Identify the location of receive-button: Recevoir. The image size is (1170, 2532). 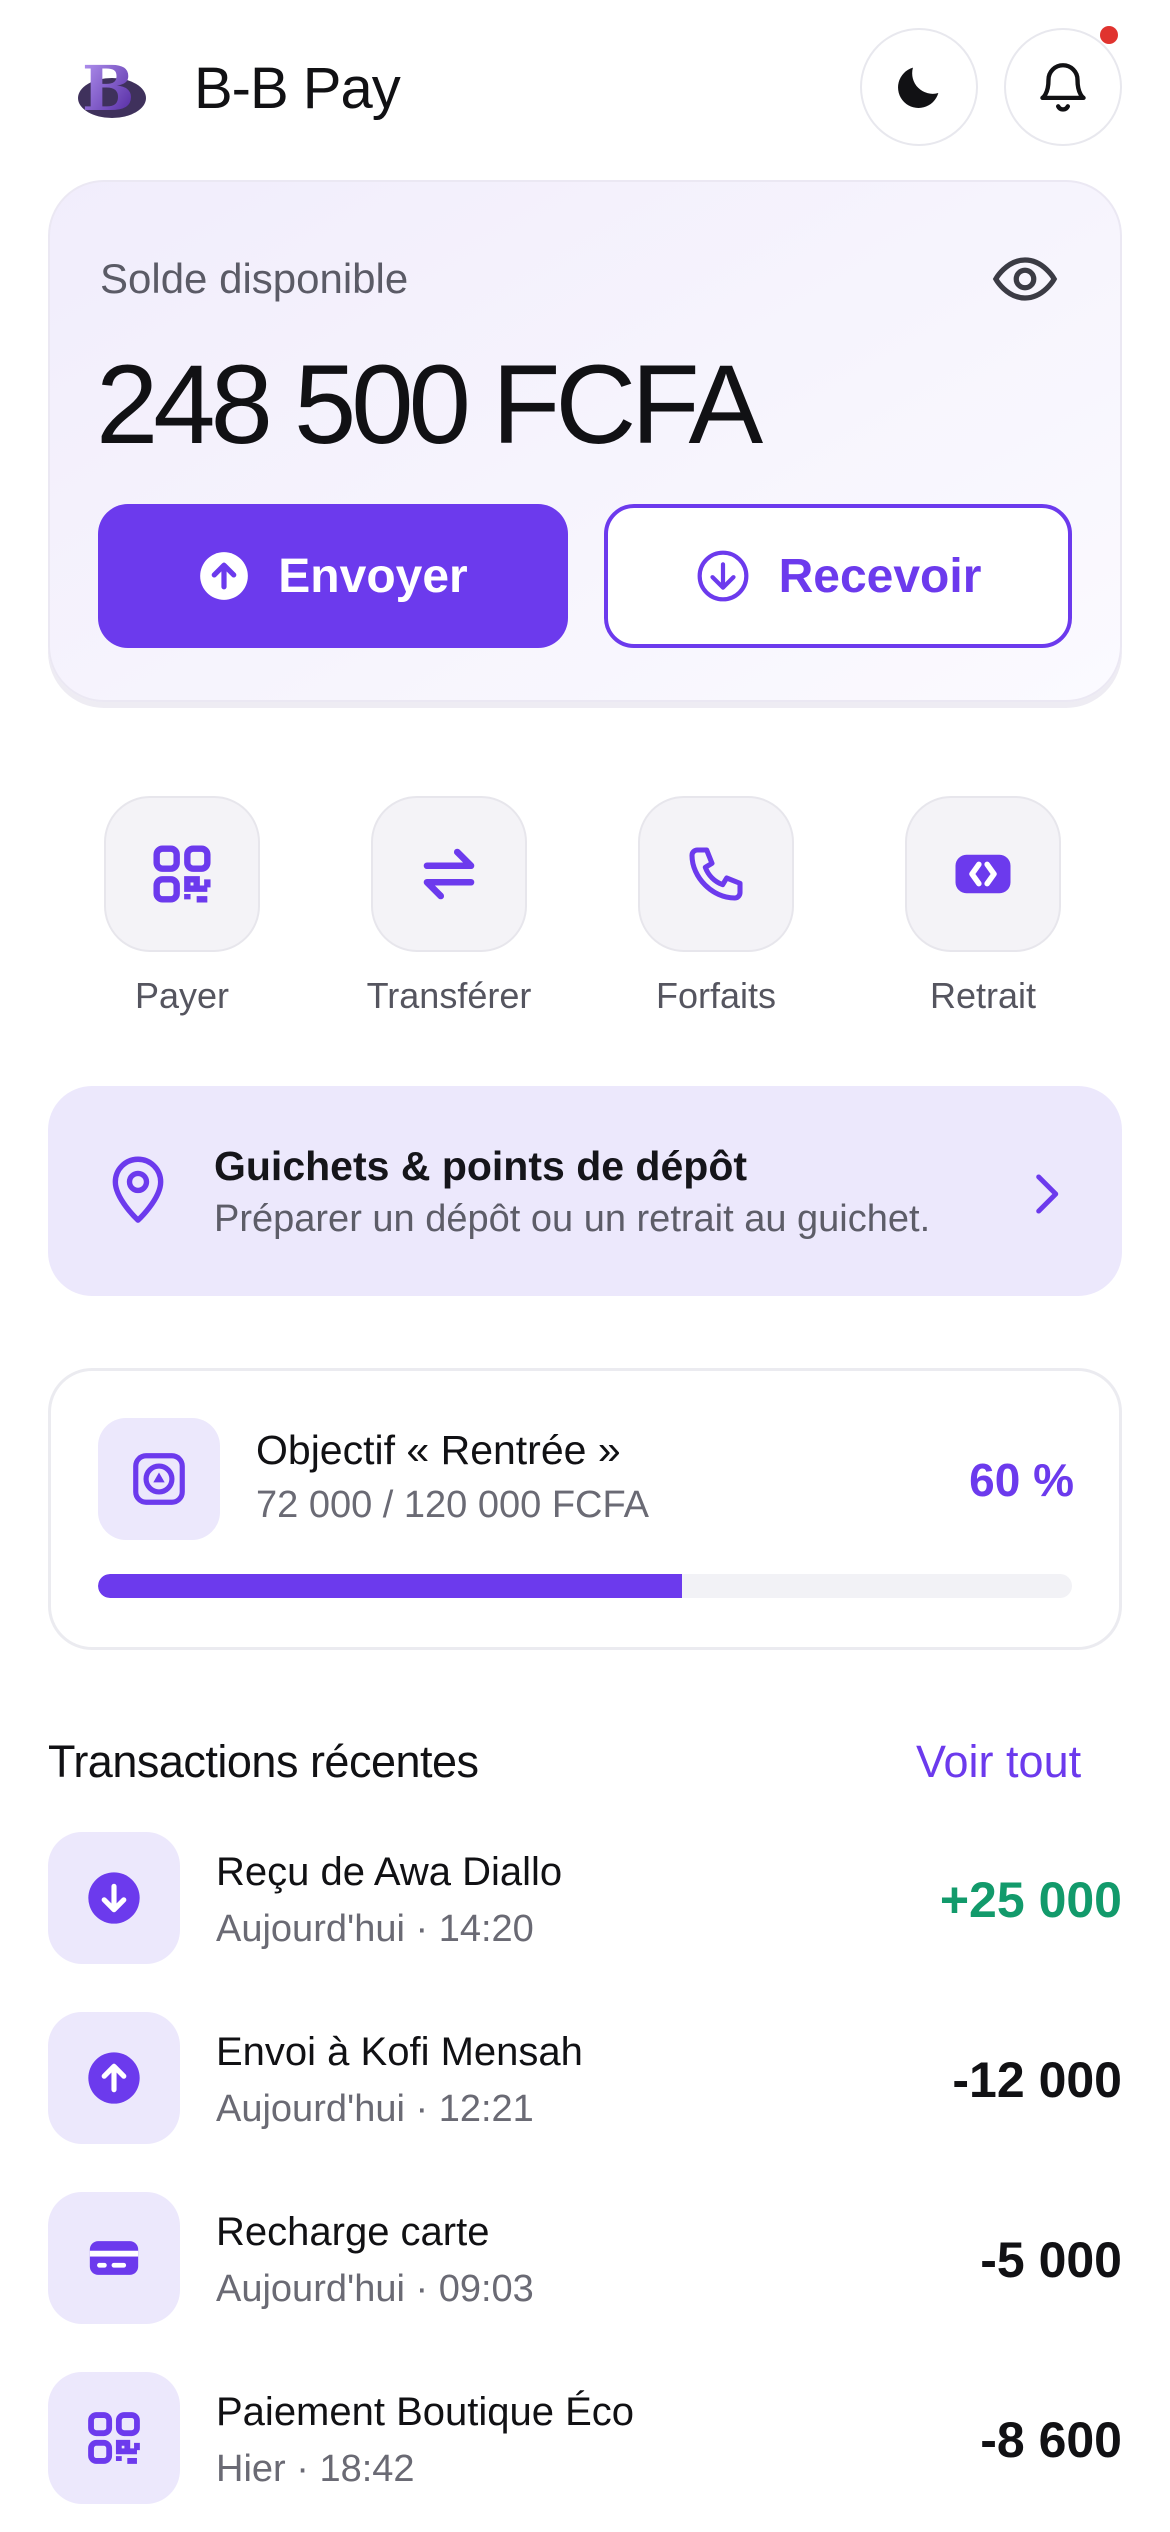
(838, 576).